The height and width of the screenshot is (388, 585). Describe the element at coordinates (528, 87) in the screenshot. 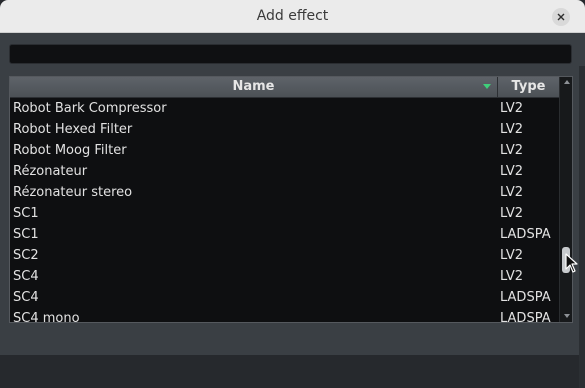

I see `column-header-type: Type` at that location.